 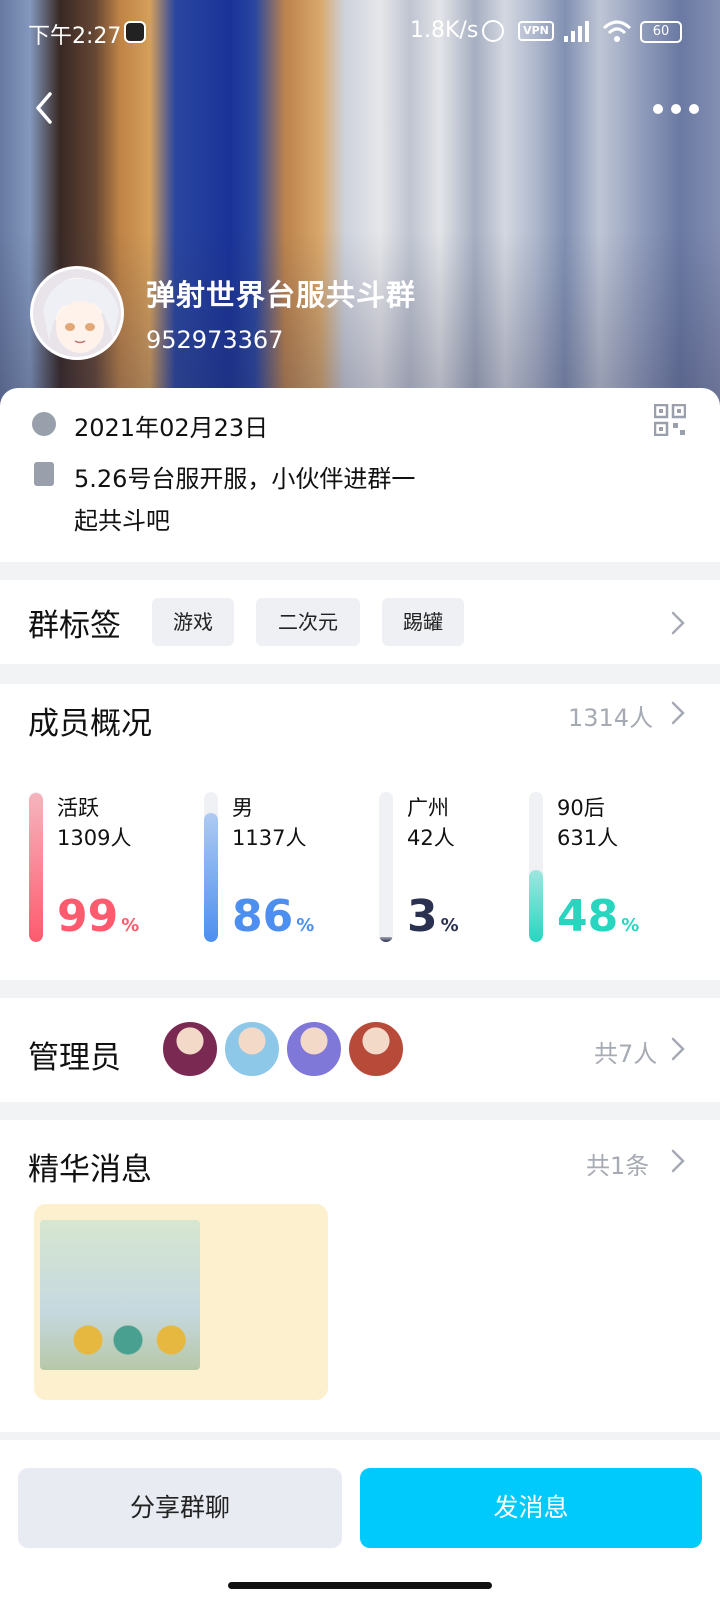 I want to click on stat-count: 631人, so click(x=588, y=838).